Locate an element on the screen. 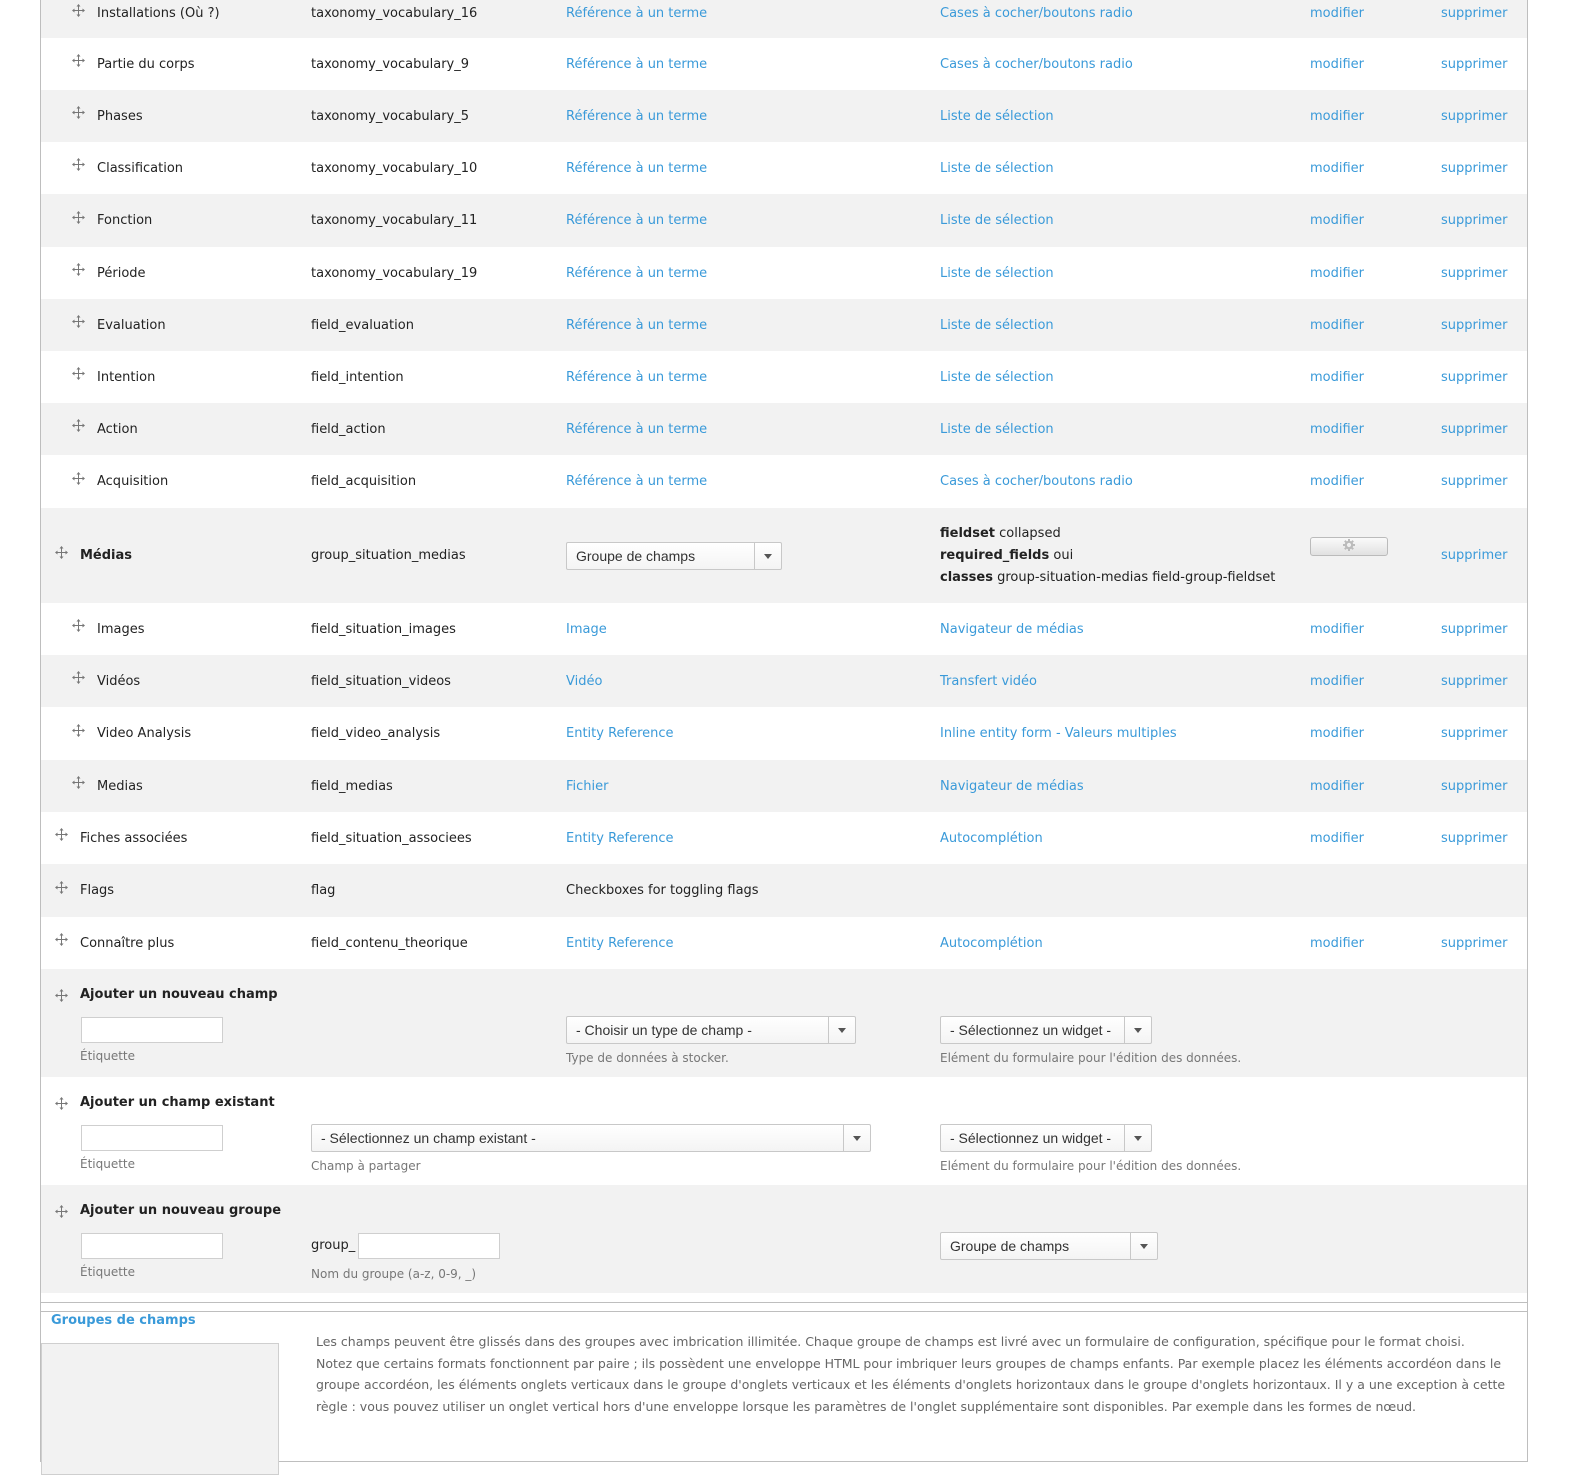 Image resolution: width=1595 pixels, height=1475 pixels. chevron-down-icon is located at coordinates (1137, 1030).